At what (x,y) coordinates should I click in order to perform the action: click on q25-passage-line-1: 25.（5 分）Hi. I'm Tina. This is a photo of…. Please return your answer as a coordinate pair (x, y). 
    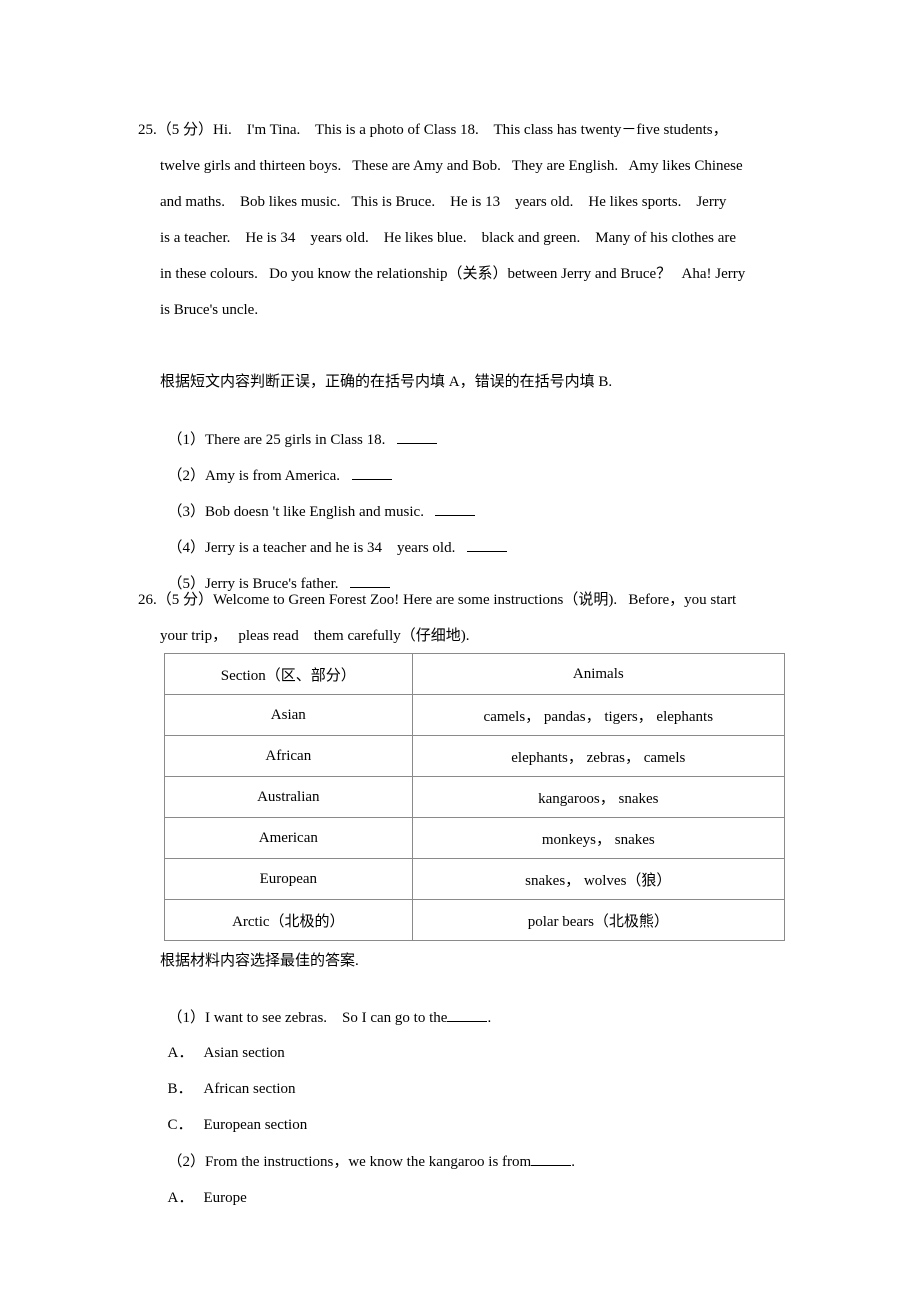
    Looking at the image, I should click on (433, 130).